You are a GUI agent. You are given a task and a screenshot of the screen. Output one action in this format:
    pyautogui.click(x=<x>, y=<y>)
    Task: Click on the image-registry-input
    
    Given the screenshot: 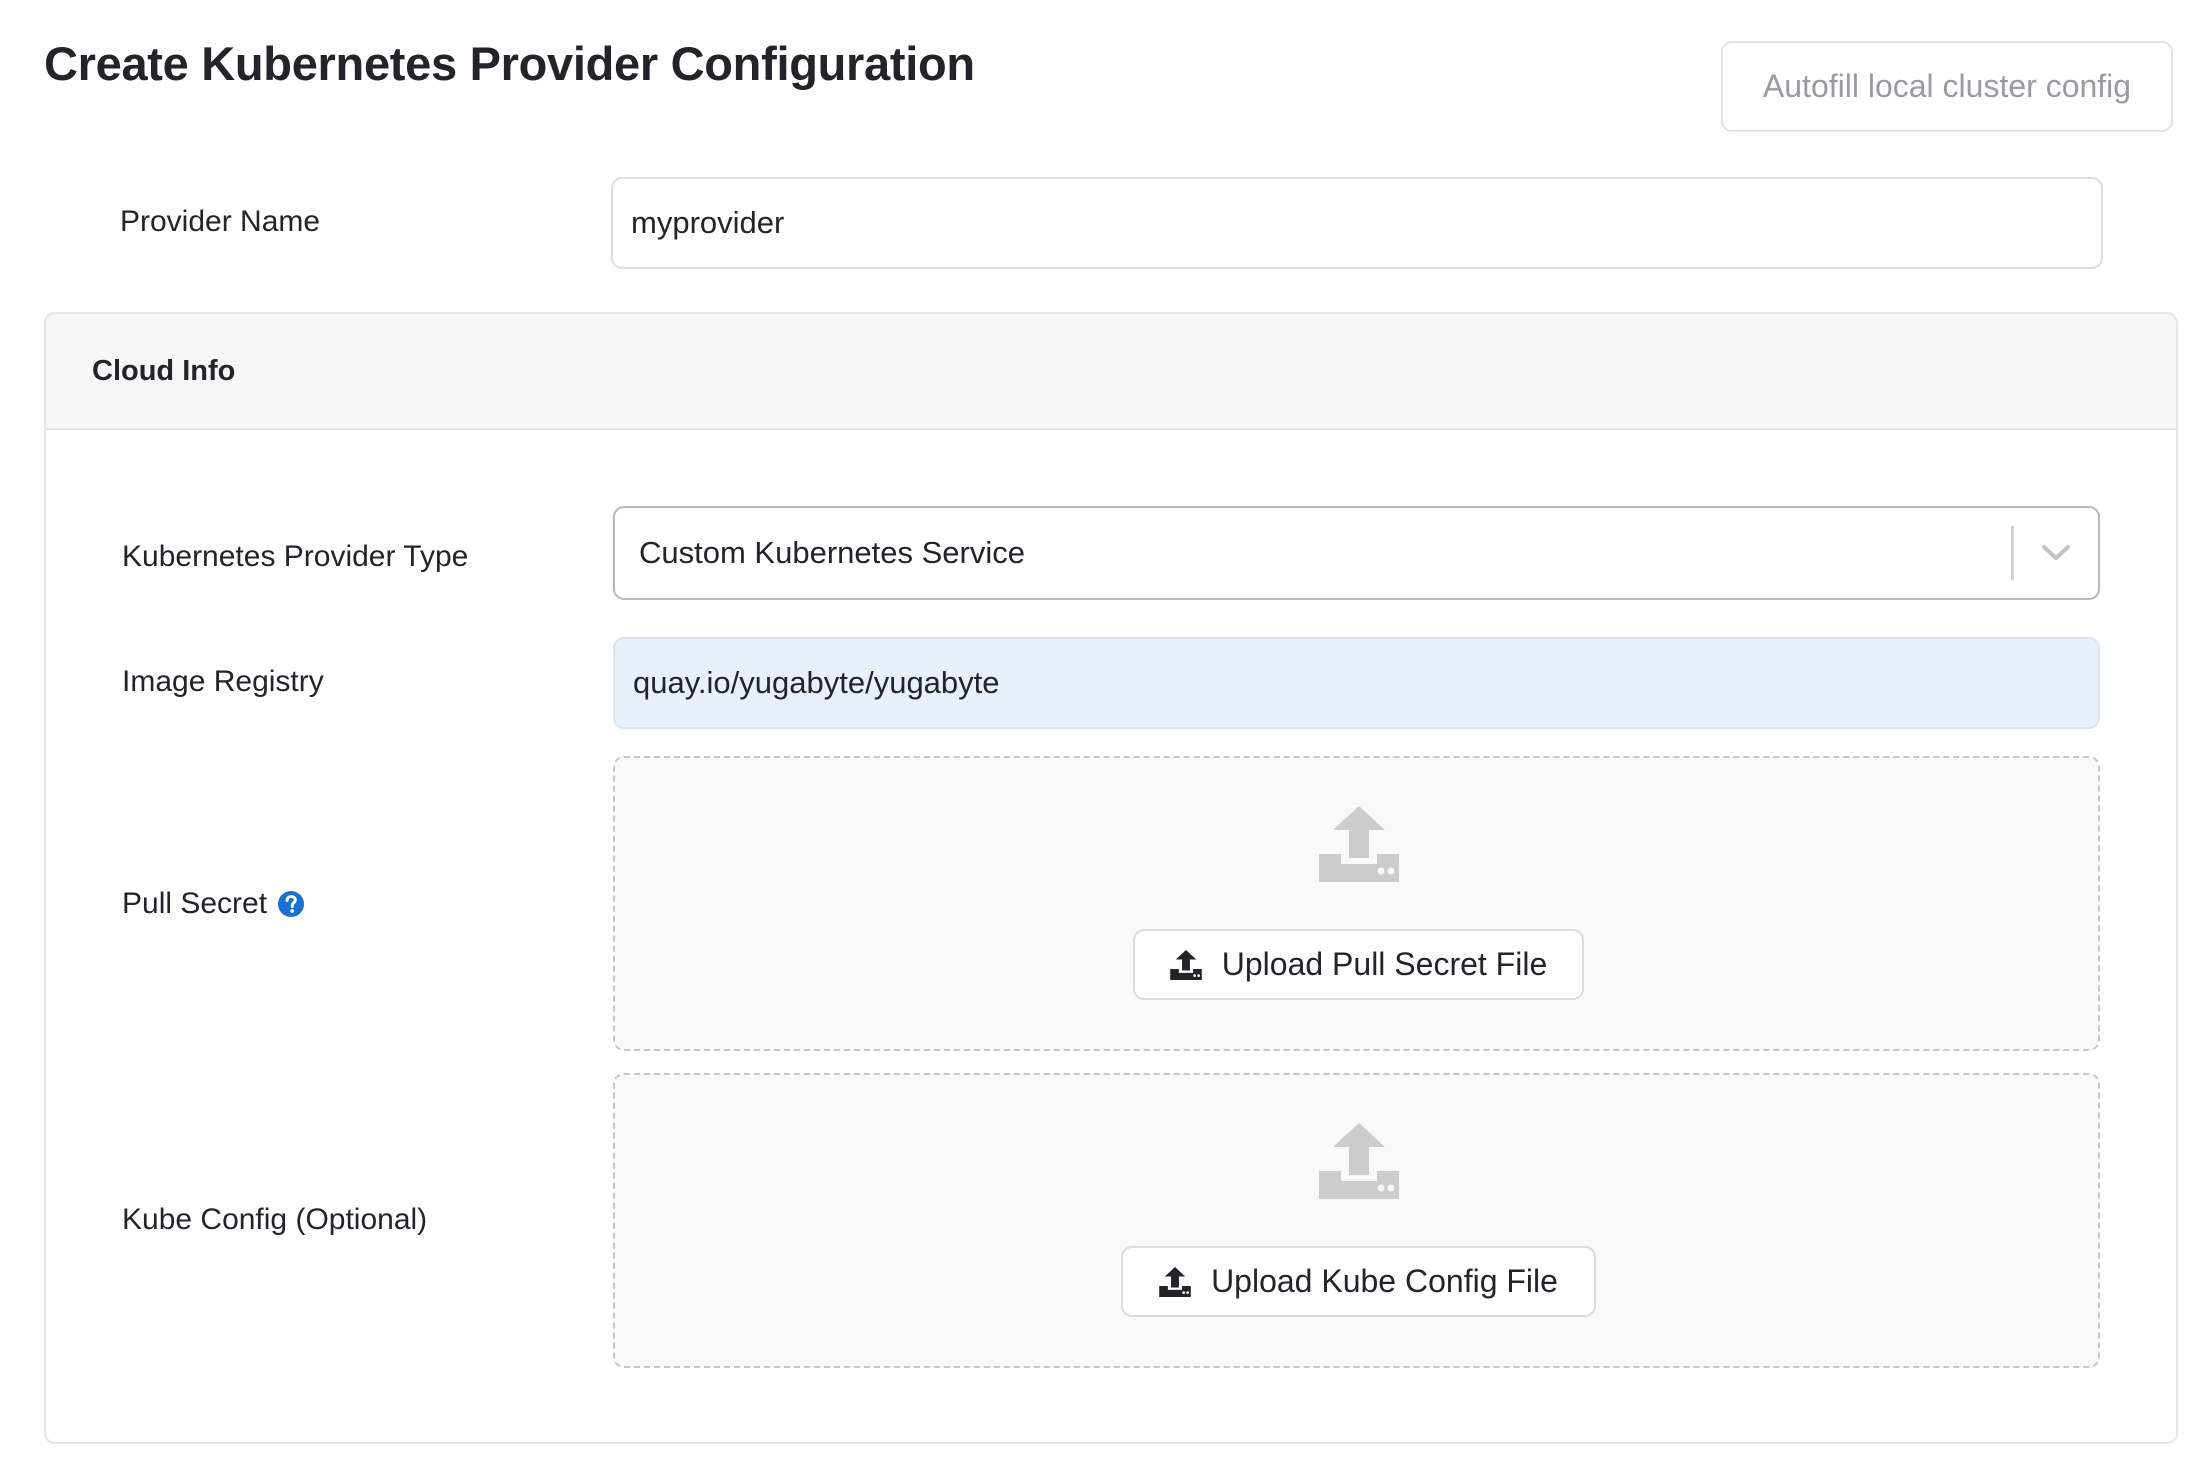 What is the action you would take?
    pyautogui.click(x=1356, y=683)
    